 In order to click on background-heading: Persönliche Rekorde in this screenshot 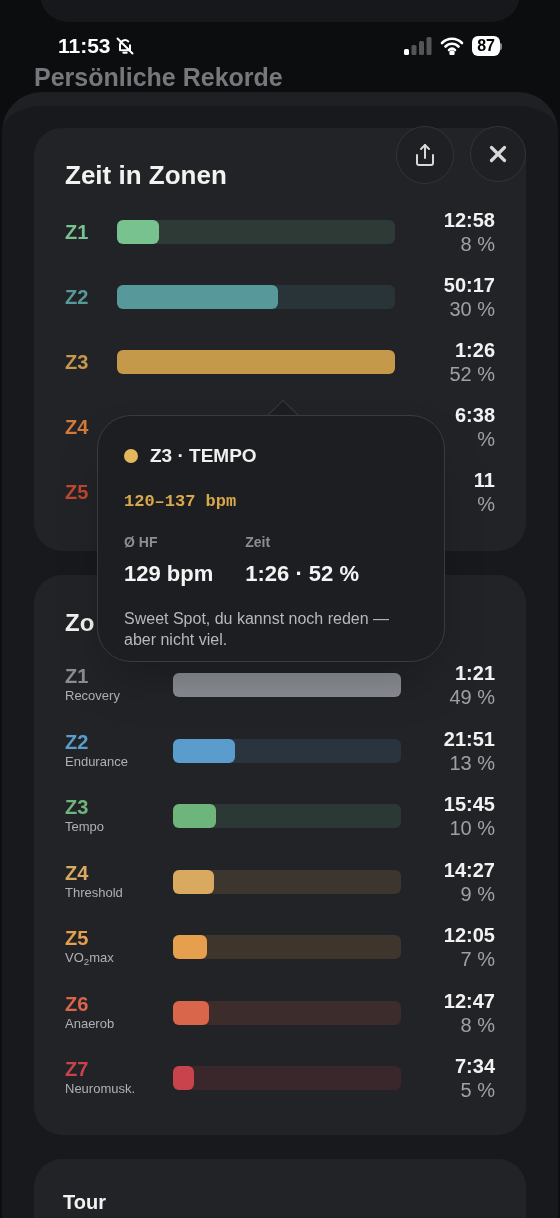, I will do `click(158, 77)`.